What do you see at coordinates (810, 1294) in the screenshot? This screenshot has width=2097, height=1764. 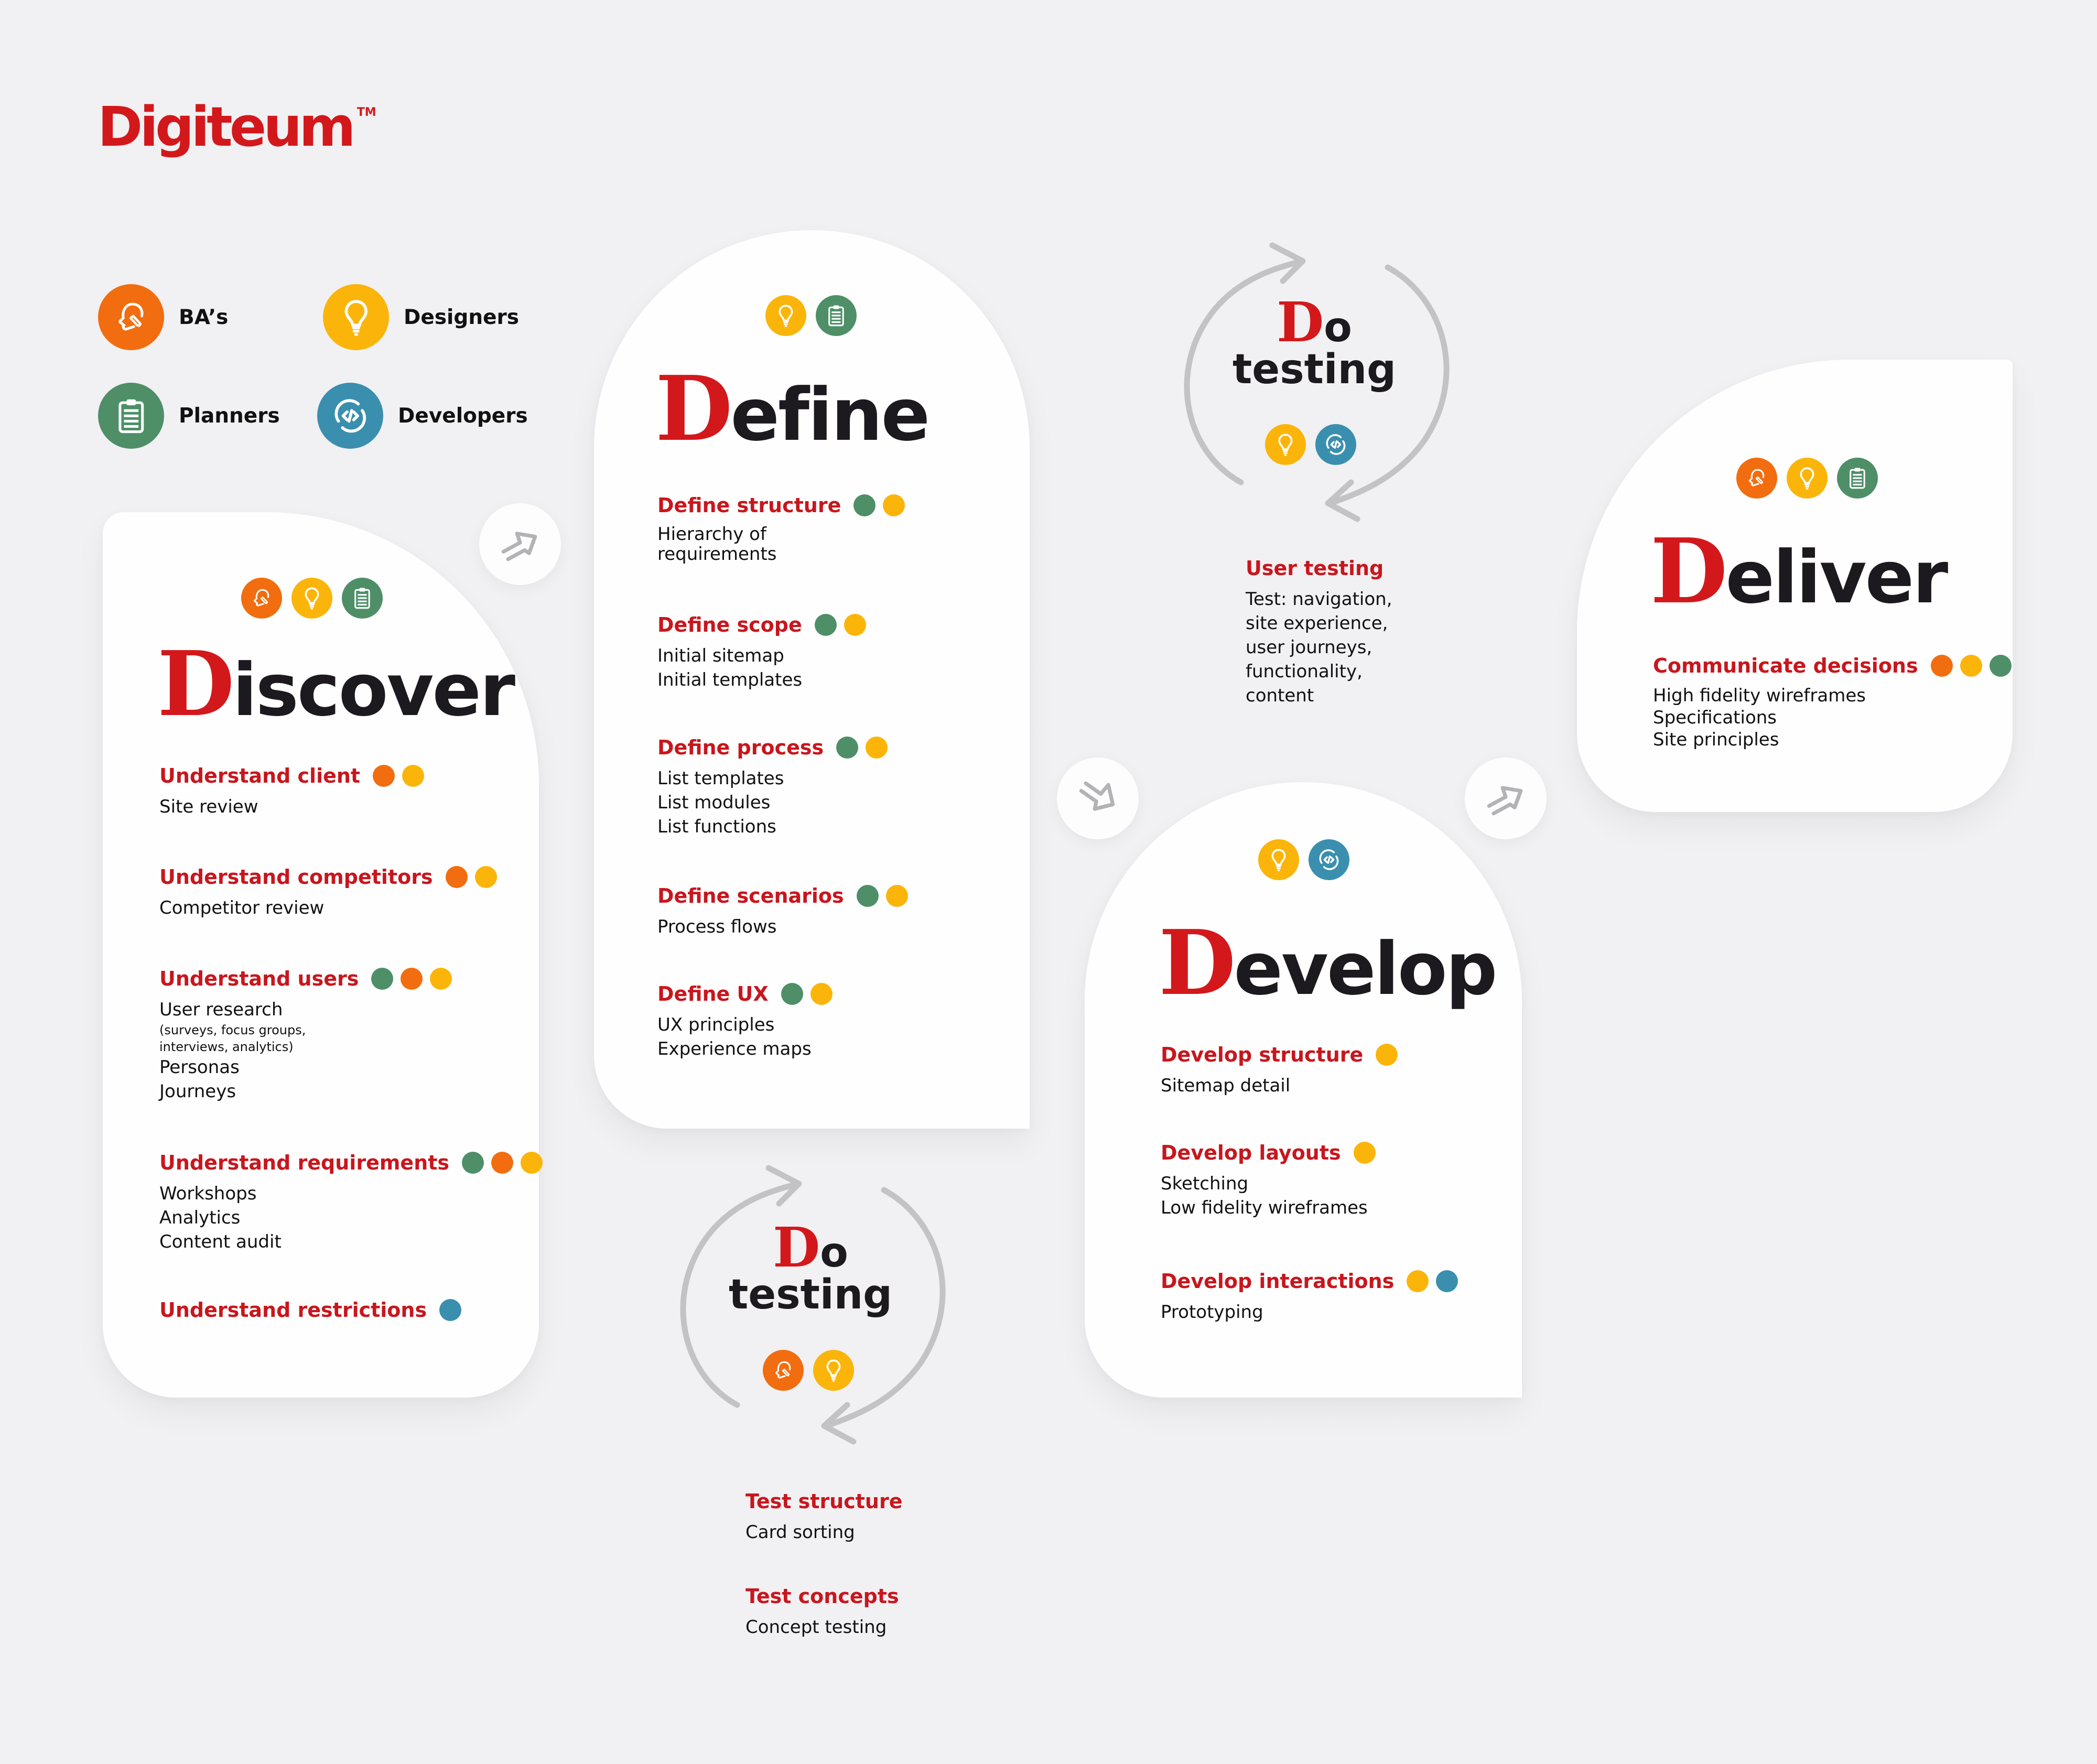 I see `title-line2: testing` at bounding box center [810, 1294].